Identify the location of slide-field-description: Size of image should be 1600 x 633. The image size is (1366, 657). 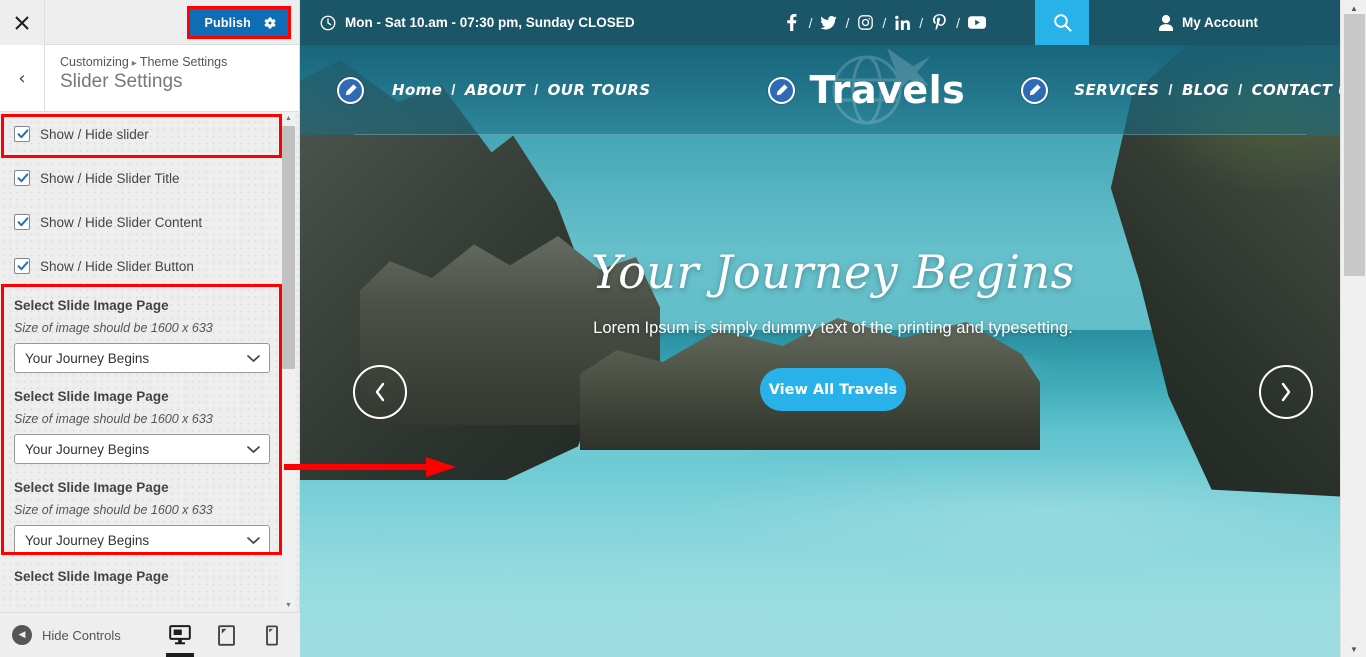
(113, 328).